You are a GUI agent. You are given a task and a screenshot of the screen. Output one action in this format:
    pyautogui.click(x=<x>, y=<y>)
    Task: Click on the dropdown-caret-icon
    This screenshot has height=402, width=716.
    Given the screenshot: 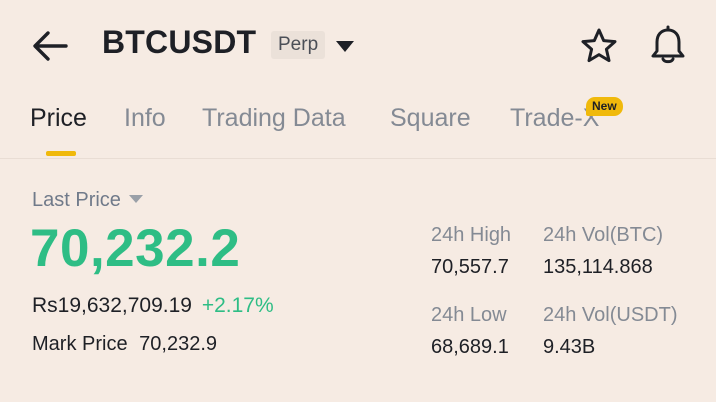 What is the action you would take?
    pyautogui.click(x=345, y=46)
    